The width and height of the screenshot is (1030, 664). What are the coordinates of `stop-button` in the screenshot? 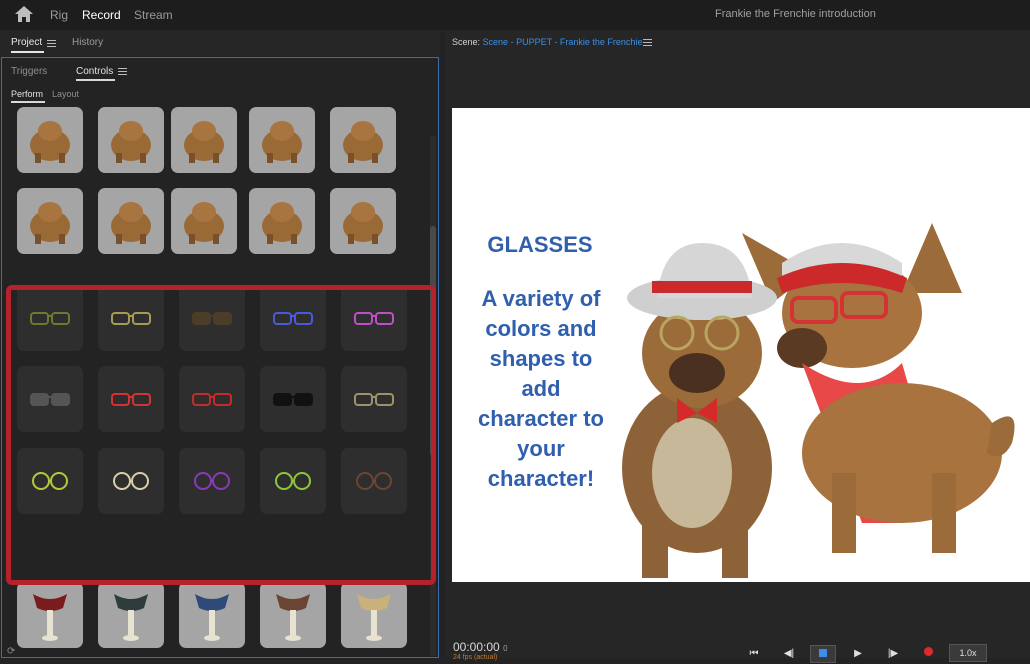 It's located at (823, 654).